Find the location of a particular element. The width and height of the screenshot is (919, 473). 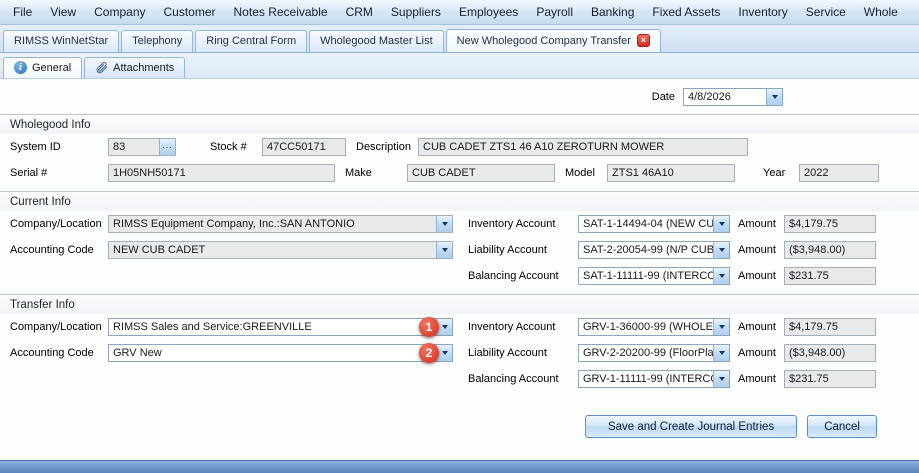

description-field: CUB CADET ZTS1 46 A10 ZEROTURN MOWER is located at coordinates (583, 147).